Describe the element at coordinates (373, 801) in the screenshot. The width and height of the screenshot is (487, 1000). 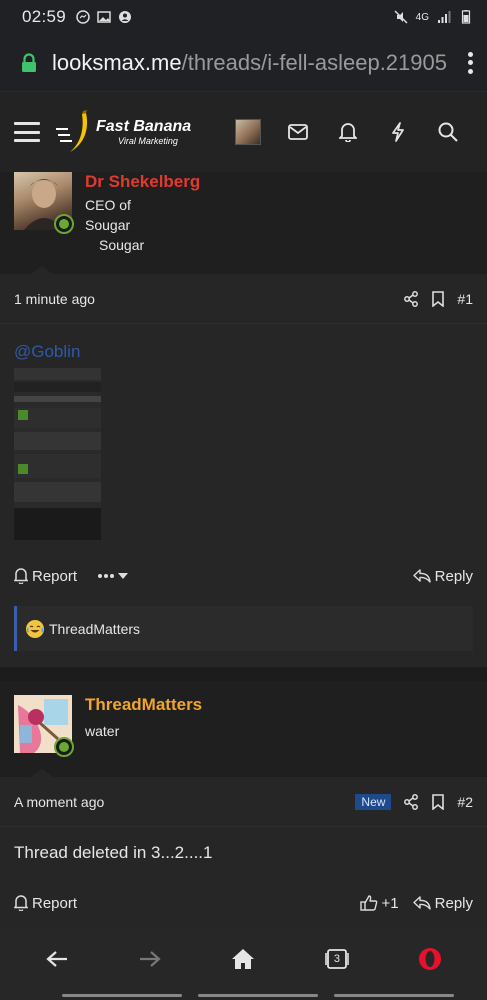
I see `new-post-badge: New` at that location.